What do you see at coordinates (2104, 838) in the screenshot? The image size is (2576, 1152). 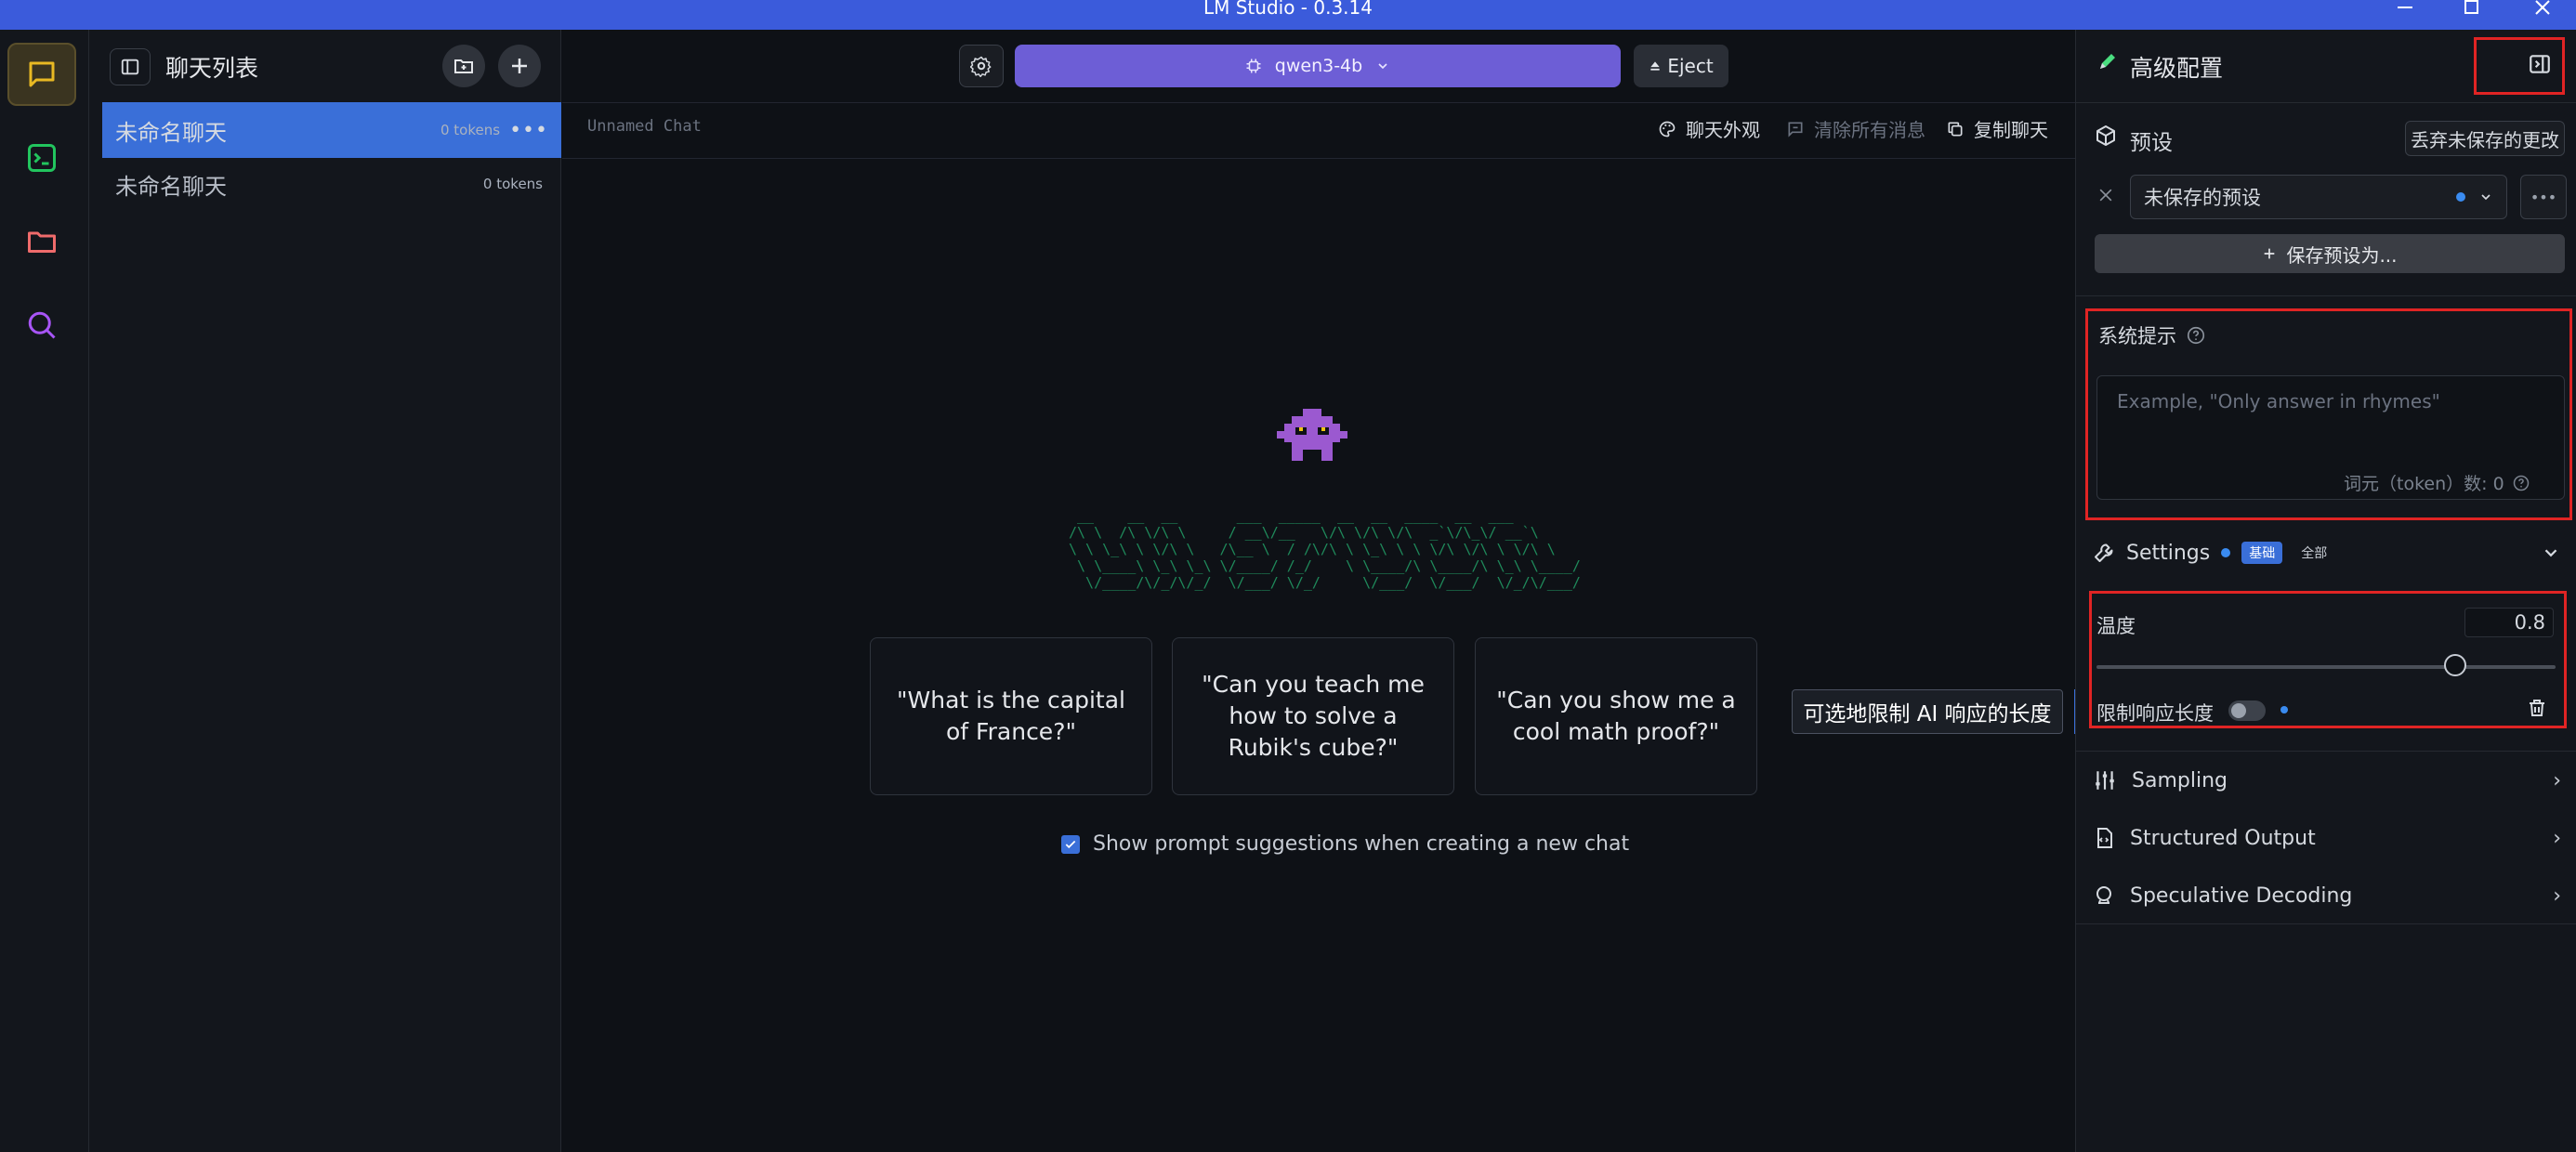 I see `code-file-icon` at bounding box center [2104, 838].